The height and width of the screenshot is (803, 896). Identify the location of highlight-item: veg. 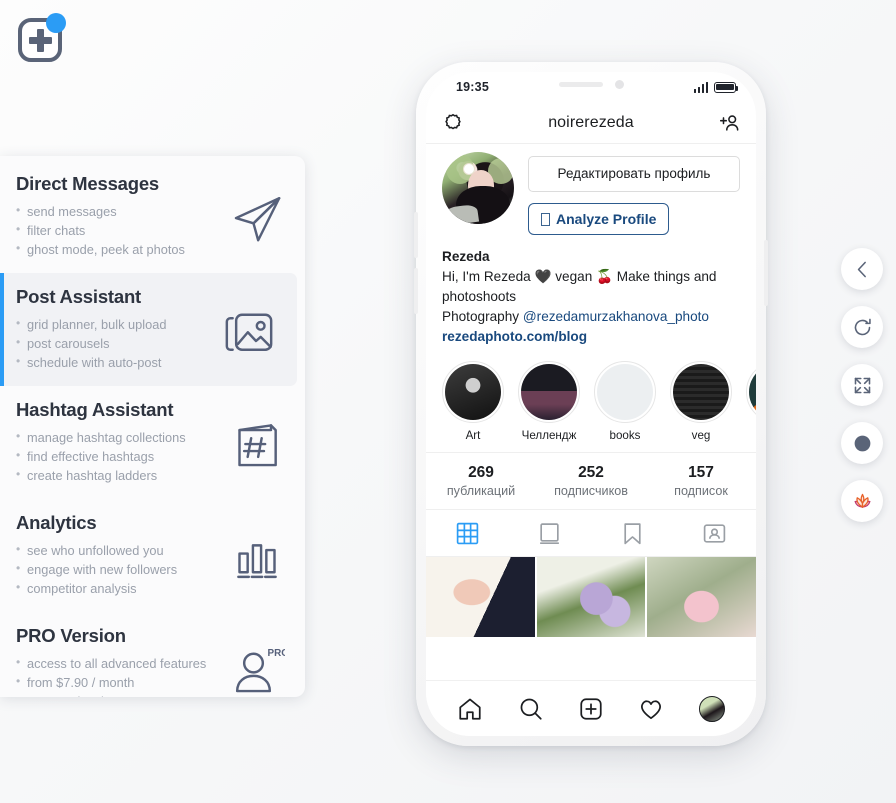
(701, 401).